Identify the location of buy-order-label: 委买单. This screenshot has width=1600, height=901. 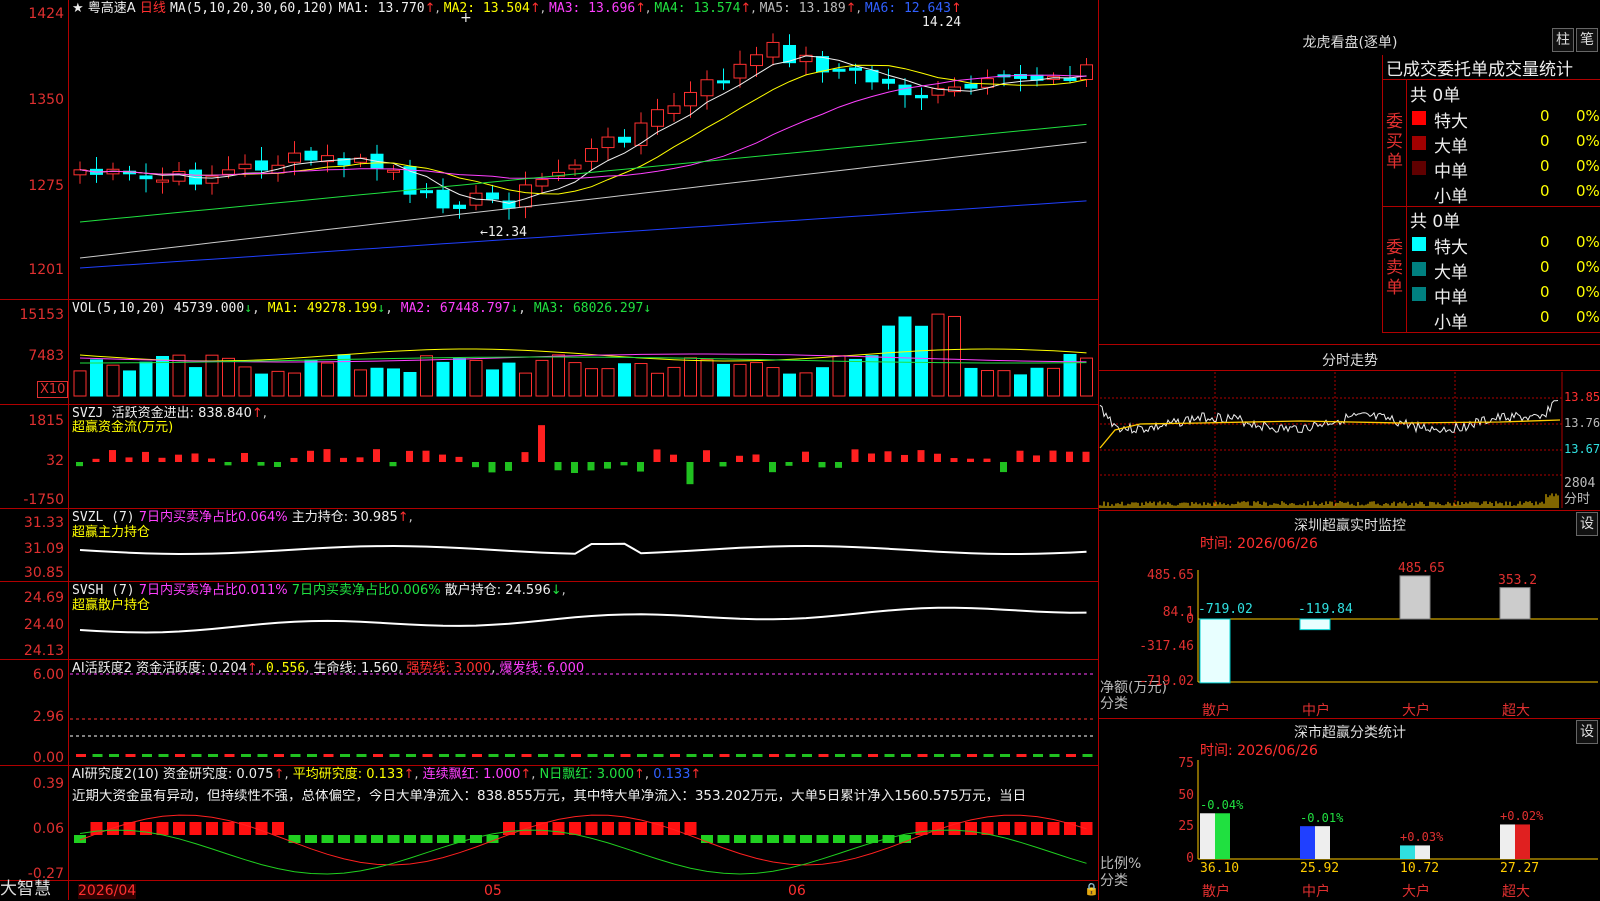
(1394, 142).